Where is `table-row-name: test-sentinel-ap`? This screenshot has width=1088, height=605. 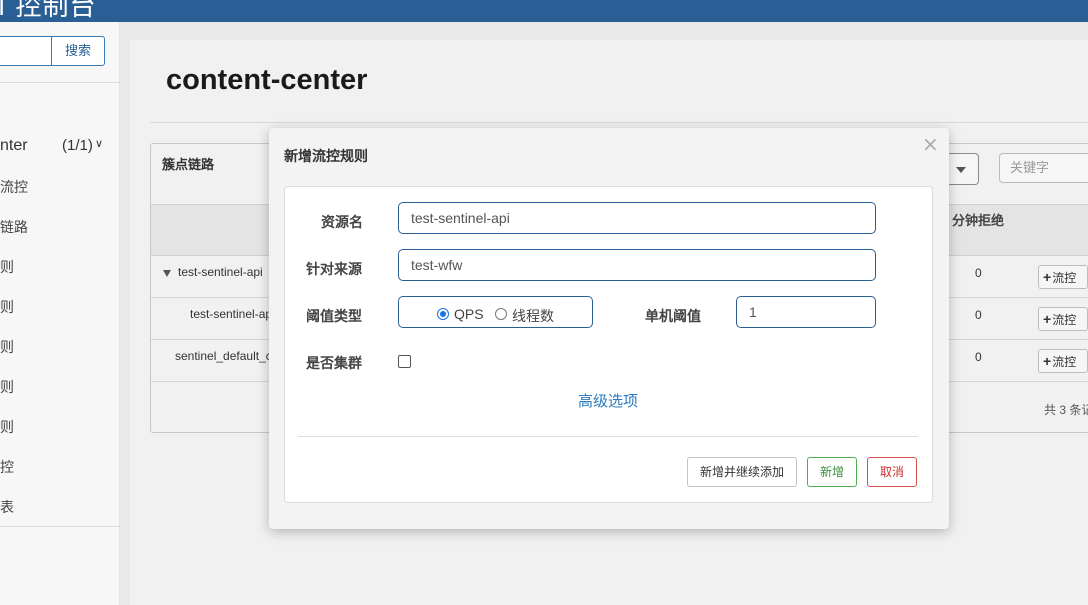
table-row-name: test-sentinel-ap is located at coordinates (231, 314).